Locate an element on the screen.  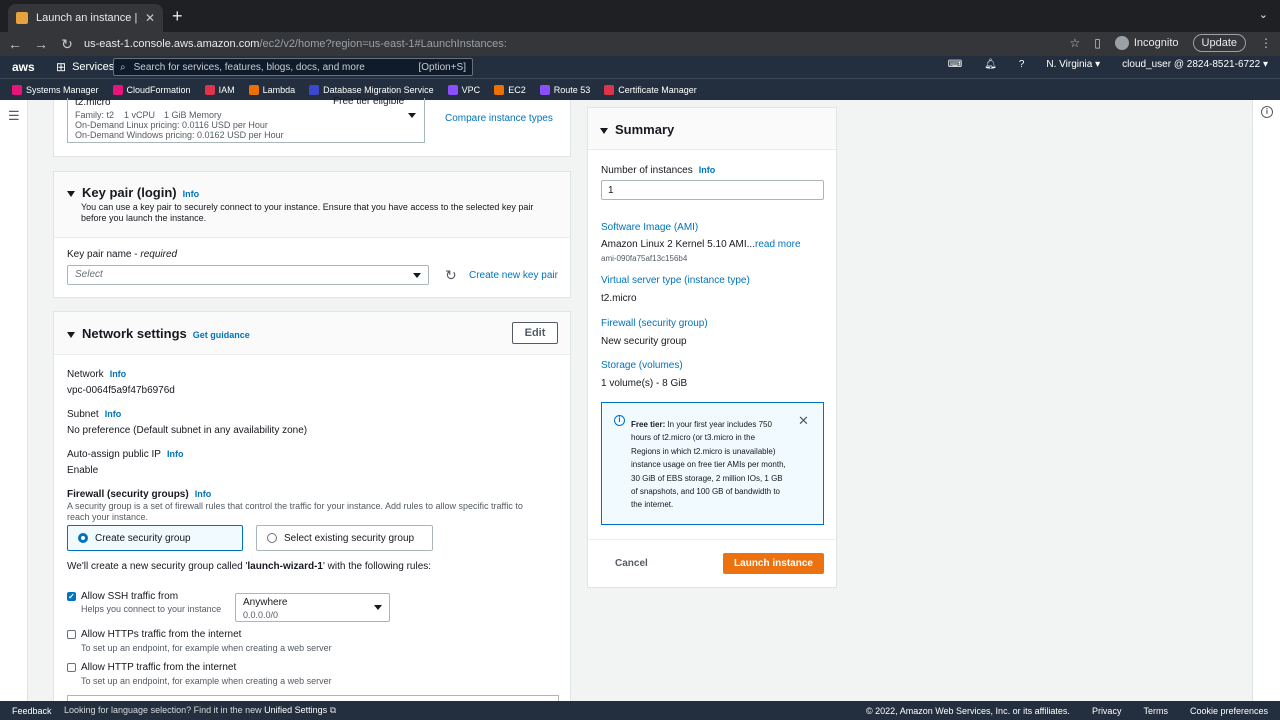
hamburger-menu-icon: ☰ is located at coordinates (14, 116).